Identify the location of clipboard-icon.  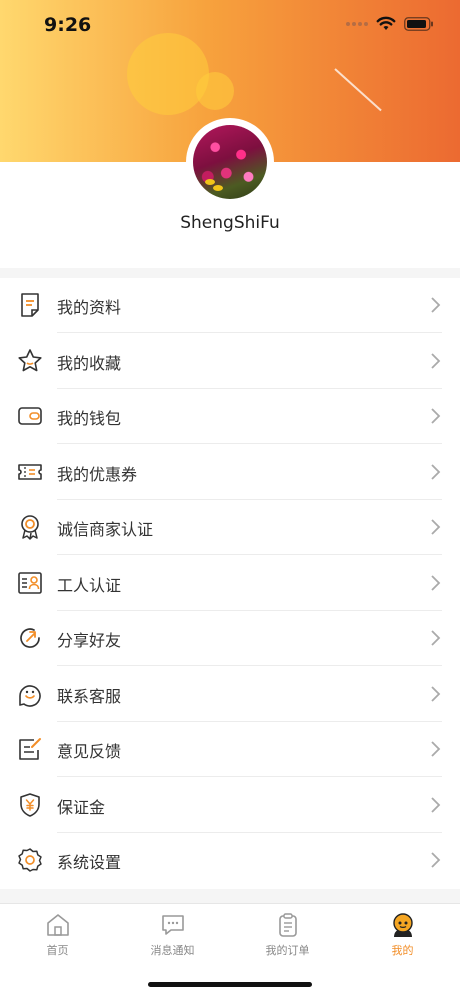
(287, 925).